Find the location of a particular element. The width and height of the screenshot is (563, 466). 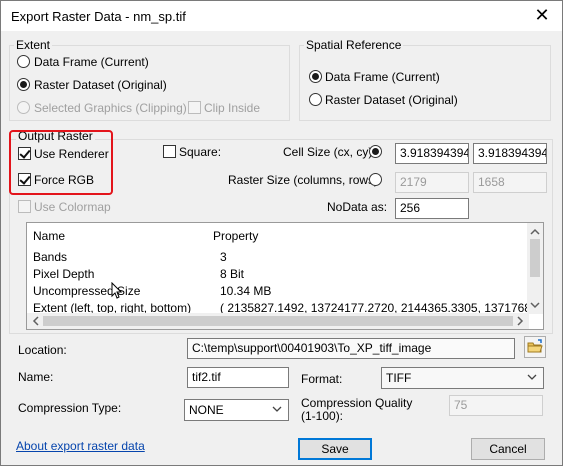

nodata-input: 256 is located at coordinates (432, 208).